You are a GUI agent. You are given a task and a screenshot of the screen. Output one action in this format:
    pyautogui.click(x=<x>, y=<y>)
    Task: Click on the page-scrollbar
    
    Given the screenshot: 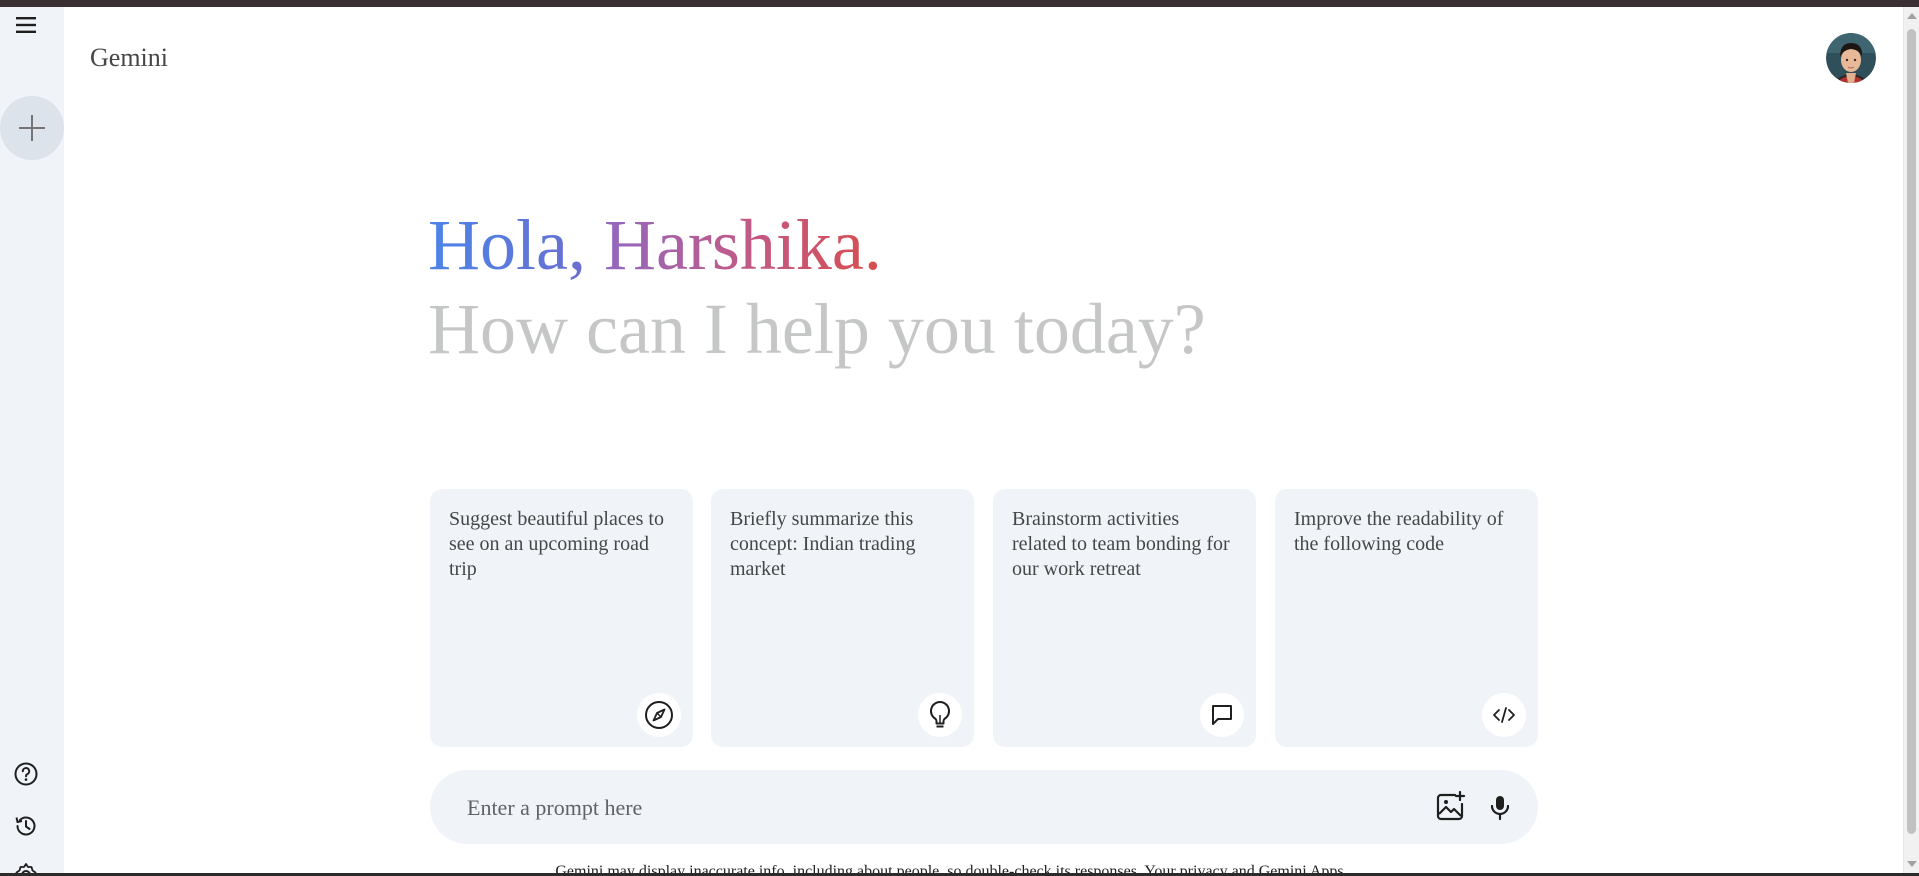 What is the action you would take?
    pyautogui.click(x=1911, y=440)
    